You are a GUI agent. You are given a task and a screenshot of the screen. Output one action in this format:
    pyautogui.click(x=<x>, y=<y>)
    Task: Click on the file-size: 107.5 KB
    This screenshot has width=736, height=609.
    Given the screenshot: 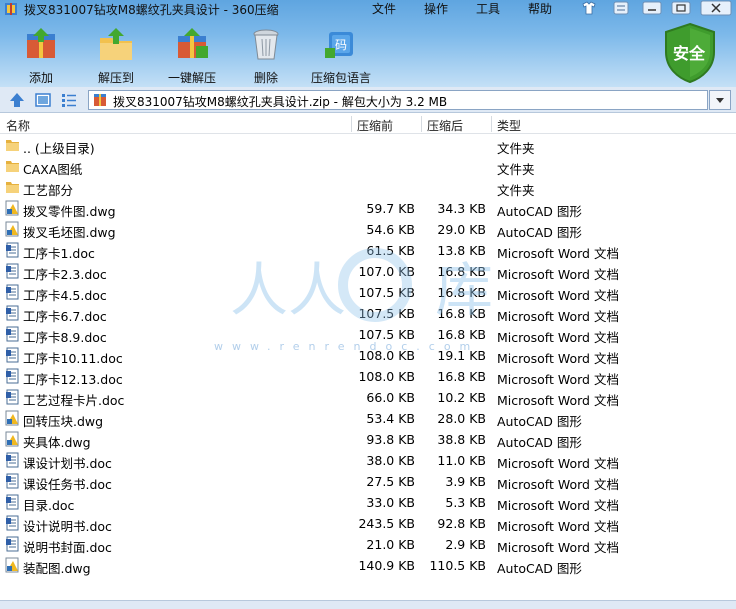 What is the action you would take?
    pyautogui.click(x=386, y=292)
    